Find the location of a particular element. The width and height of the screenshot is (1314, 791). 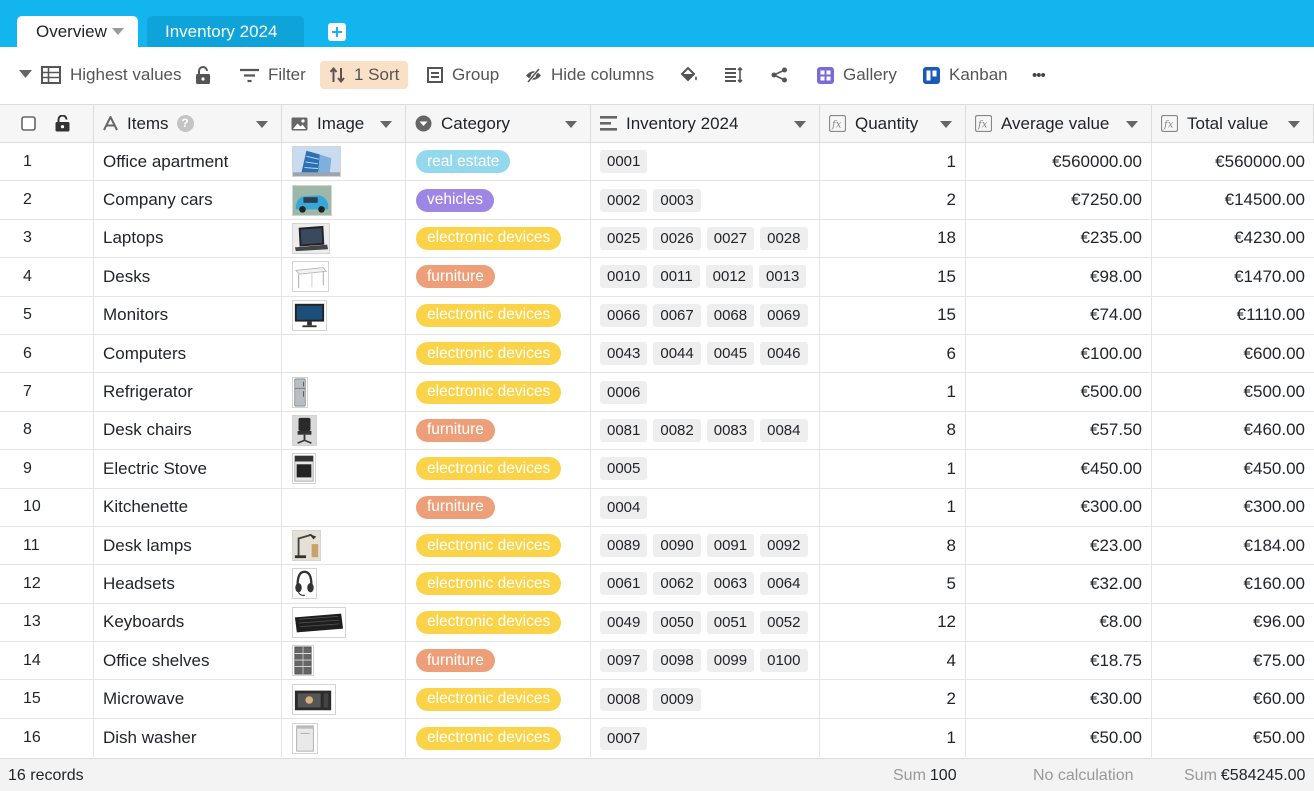

linked-record-chip: 0061 is located at coordinates (624, 584).